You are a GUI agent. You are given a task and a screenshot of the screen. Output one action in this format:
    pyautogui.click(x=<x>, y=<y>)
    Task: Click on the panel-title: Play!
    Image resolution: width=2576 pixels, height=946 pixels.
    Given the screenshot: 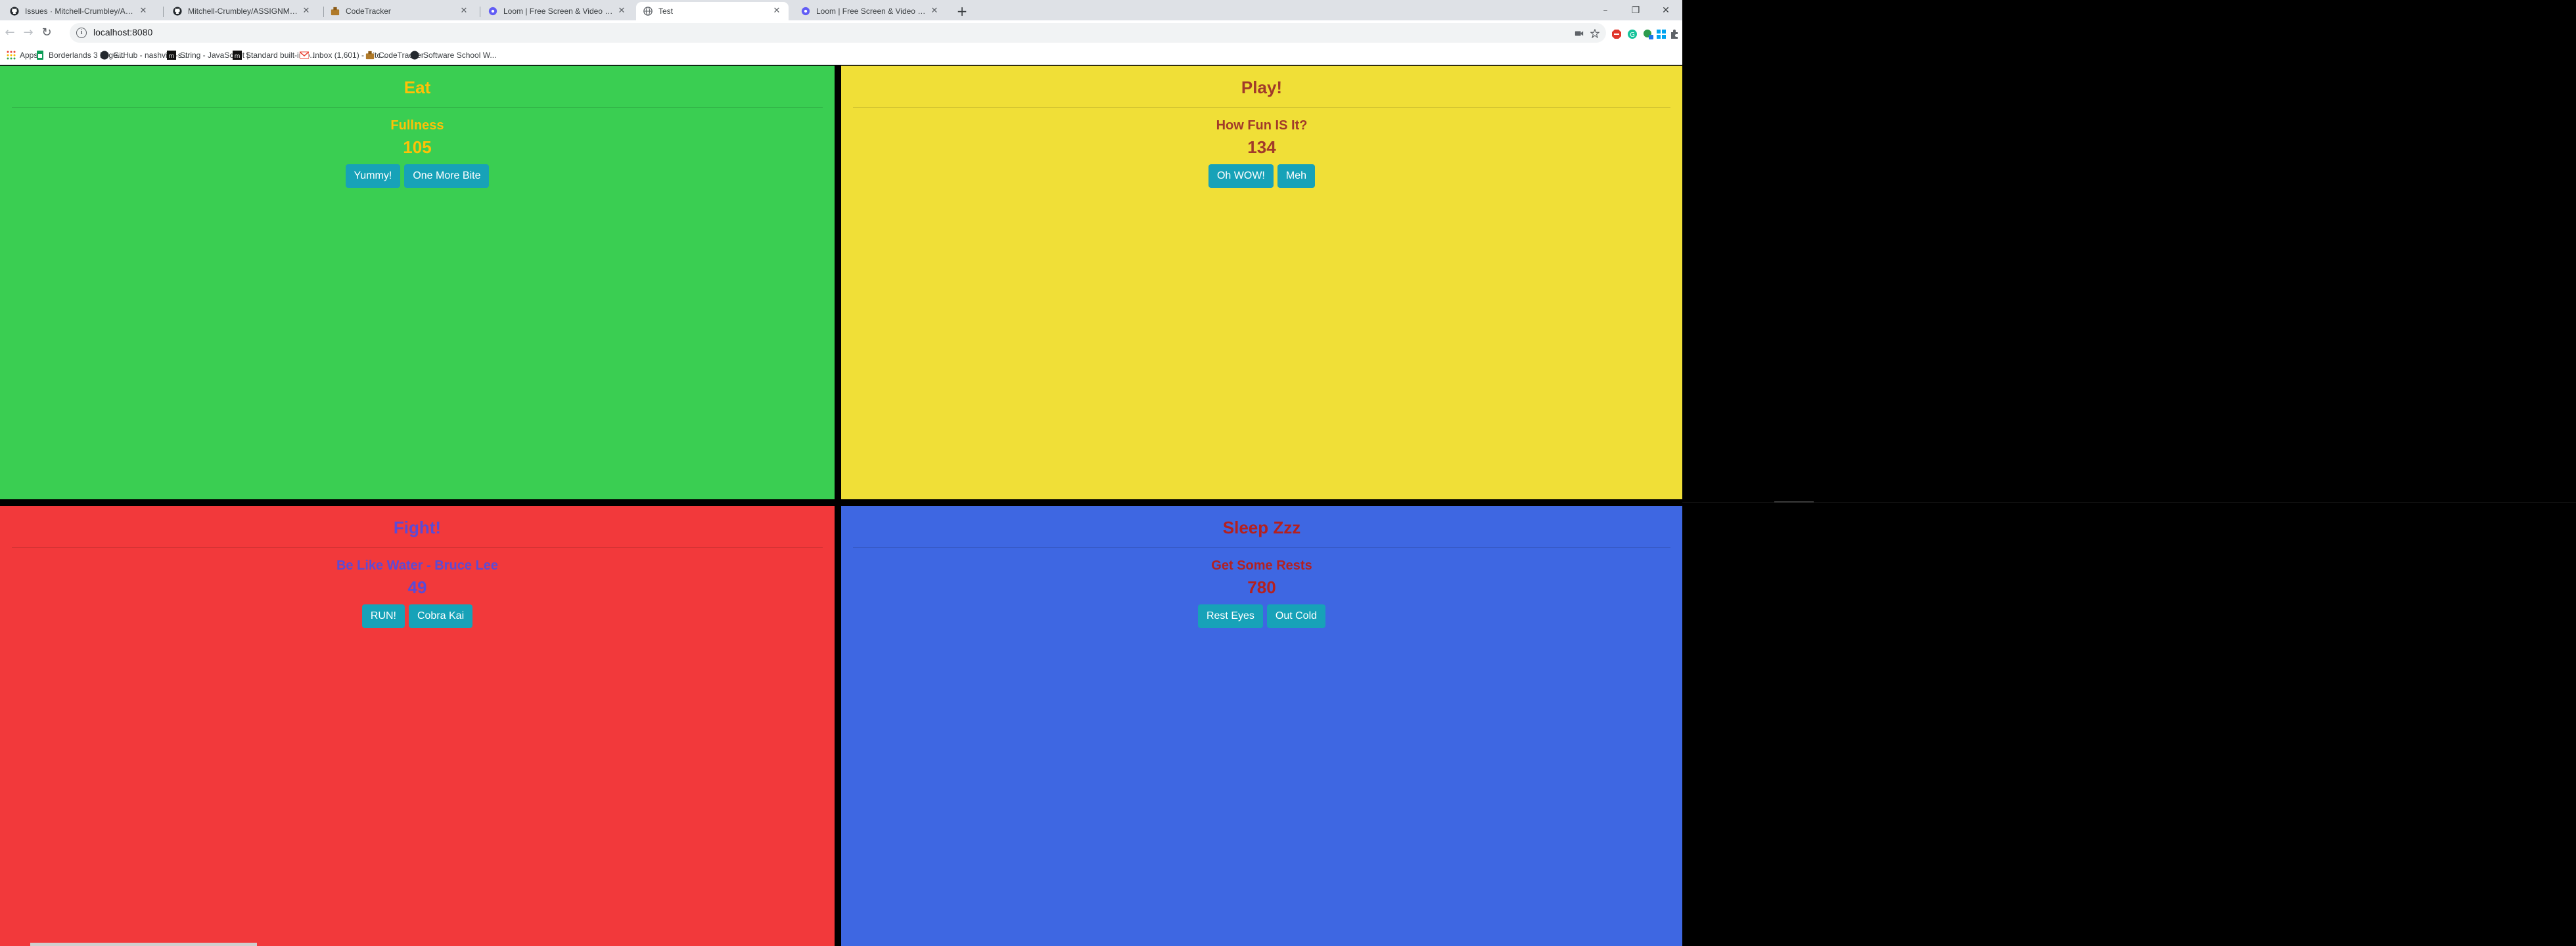 What is the action you would take?
    pyautogui.click(x=1262, y=87)
    